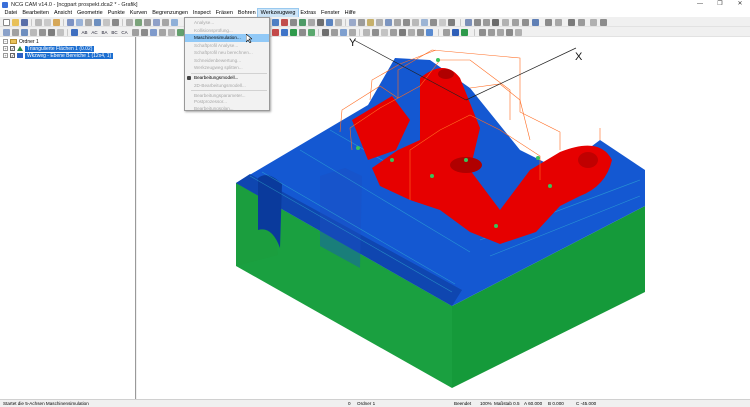 The height and width of the screenshot is (407, 750). What do you see at coordinates (90, 13) in the screenshot?
I see `menu-geometrie: Geometrie` at bounding box center [90, 13].